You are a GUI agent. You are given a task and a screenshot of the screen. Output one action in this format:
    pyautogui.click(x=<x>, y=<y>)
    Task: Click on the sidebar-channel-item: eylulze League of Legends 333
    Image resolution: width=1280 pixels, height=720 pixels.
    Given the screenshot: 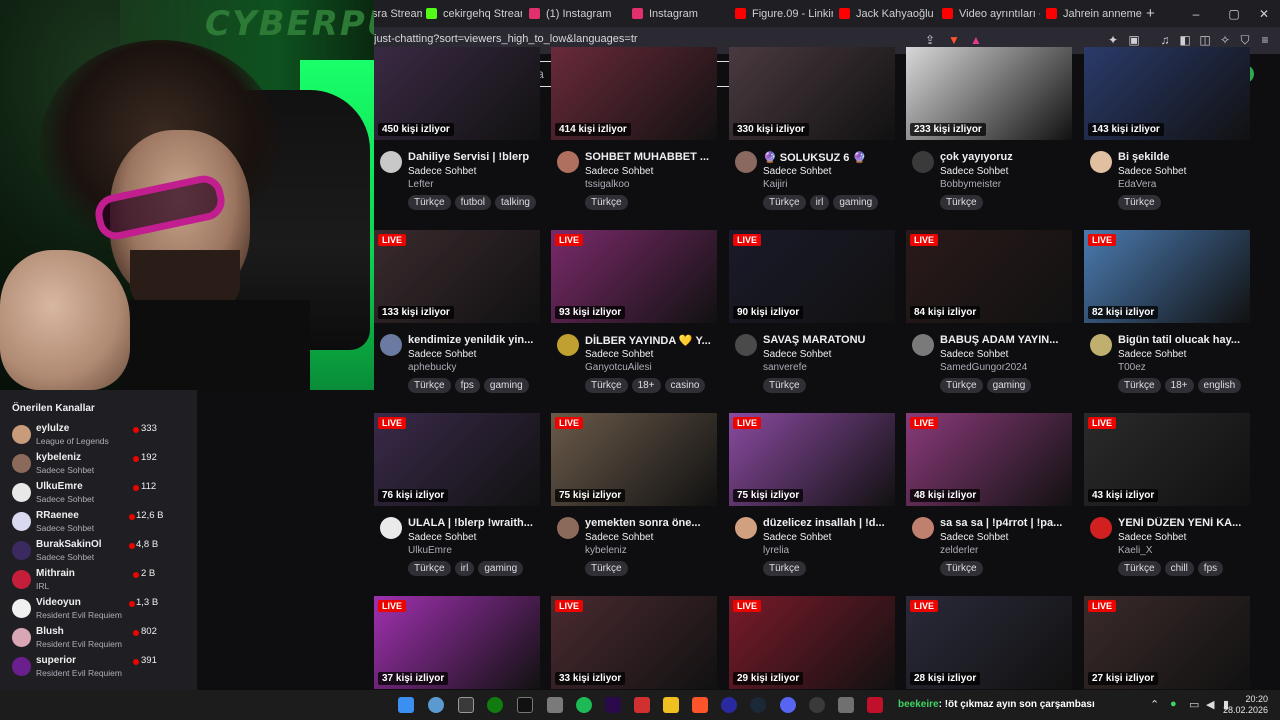 What is the action you would take?
    pyautogui.click(x=98, y=434)
    